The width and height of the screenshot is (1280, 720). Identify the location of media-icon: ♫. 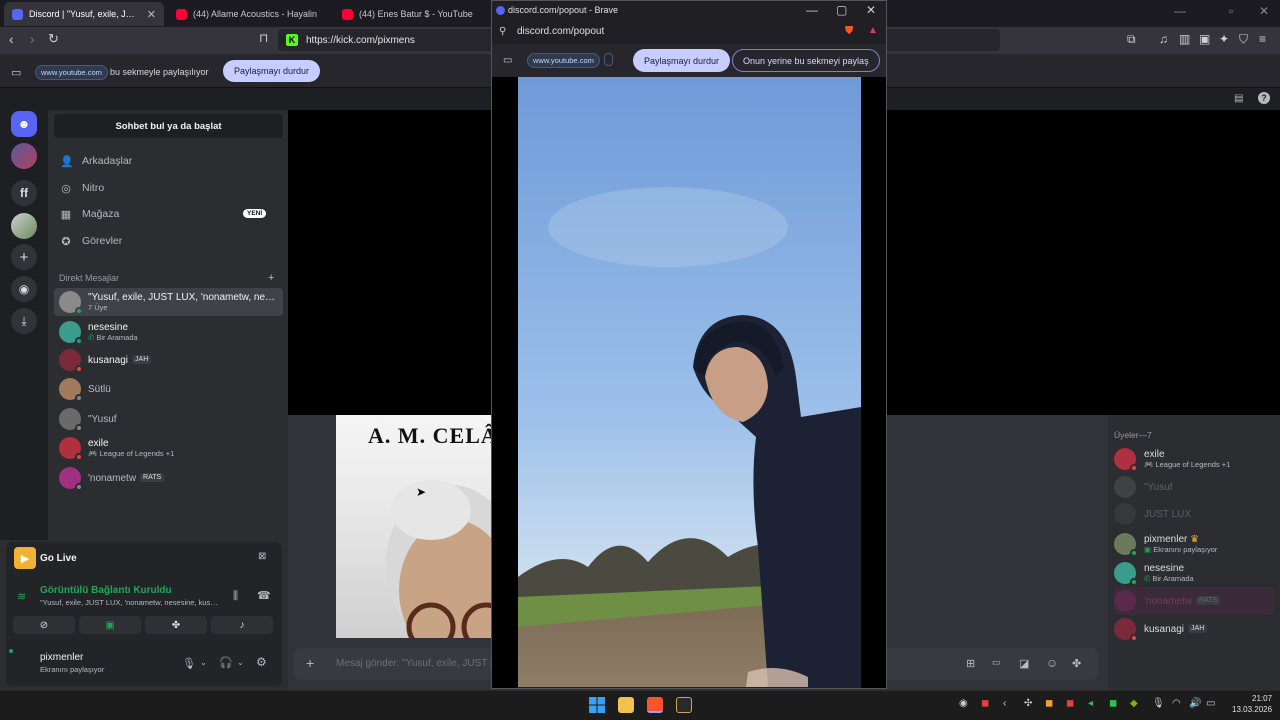
(1163, 39).